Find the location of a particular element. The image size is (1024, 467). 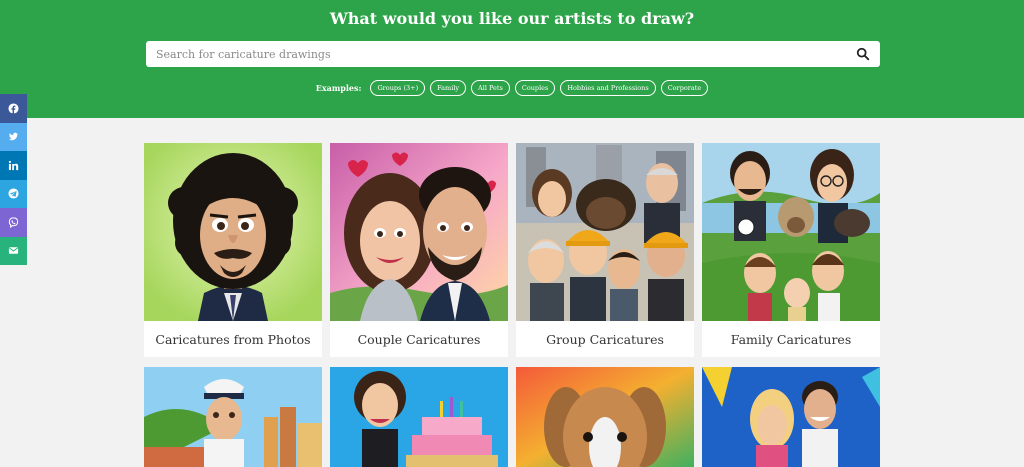

twitter-icon is located at coordinates (13, 136).